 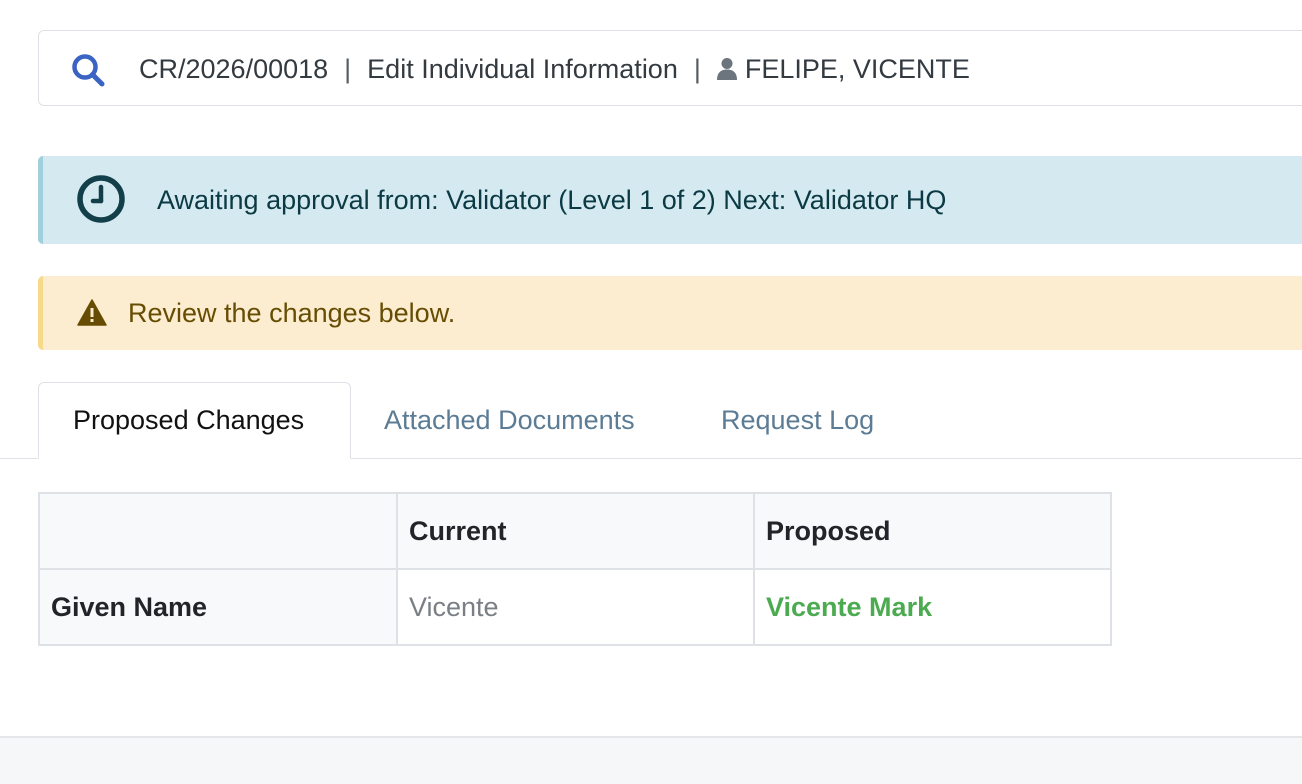 I want to click on table-header-row: Current Proposed, so click(x=575, y=531).